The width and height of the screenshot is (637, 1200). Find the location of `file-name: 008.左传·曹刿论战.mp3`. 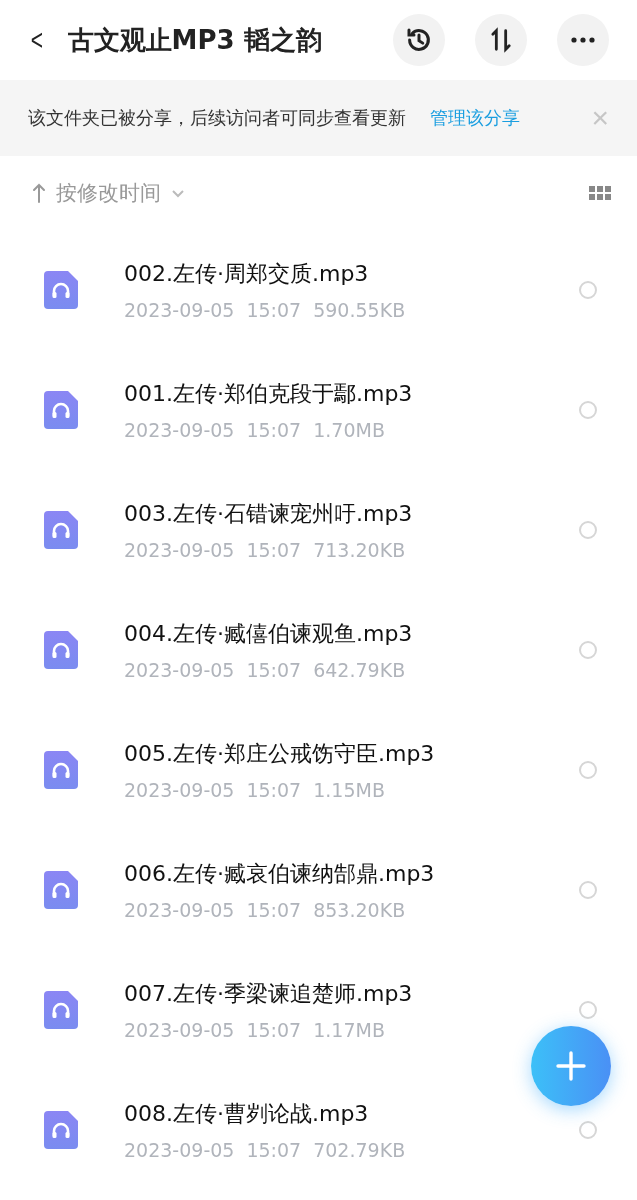

file-name: 008.左传·曹刿论战.mp3 is located at coordinates (351, 1114).